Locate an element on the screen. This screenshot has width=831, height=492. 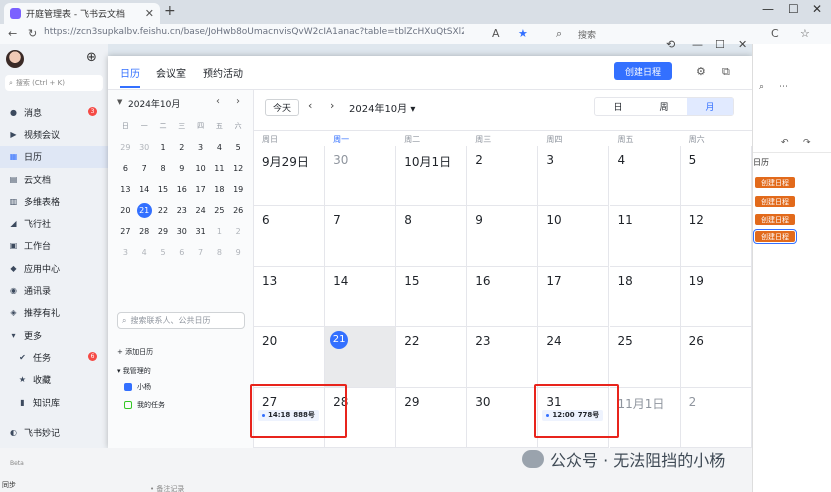
day-cell: 13 is located at coordinates (290, 297).